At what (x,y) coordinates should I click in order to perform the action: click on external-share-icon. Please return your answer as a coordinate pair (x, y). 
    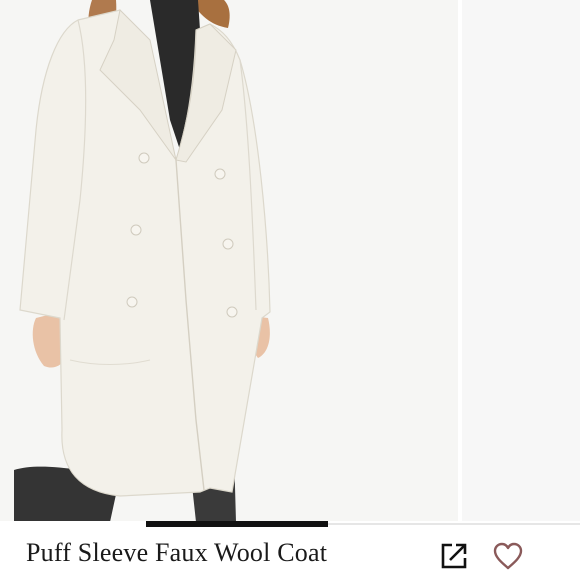
    Looking at the image, I should click on (454, 558).